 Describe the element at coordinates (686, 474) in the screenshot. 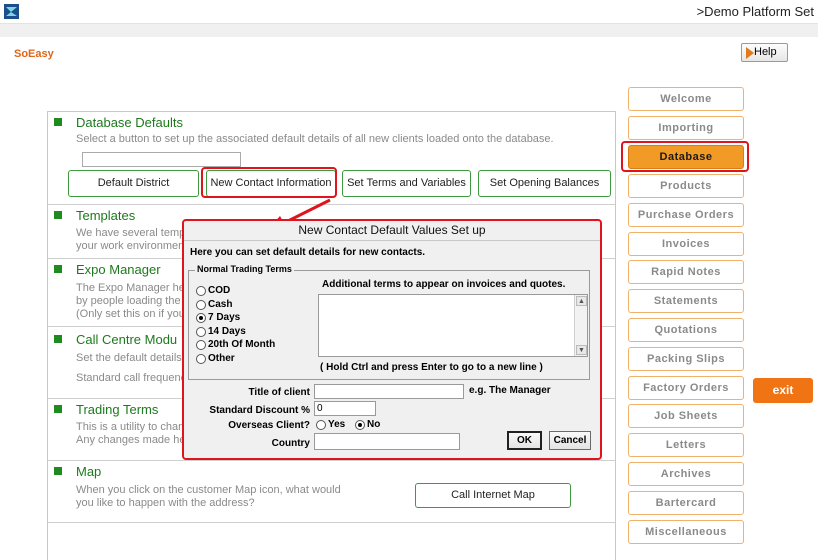

I see `nav-archives: Archives` at that location.